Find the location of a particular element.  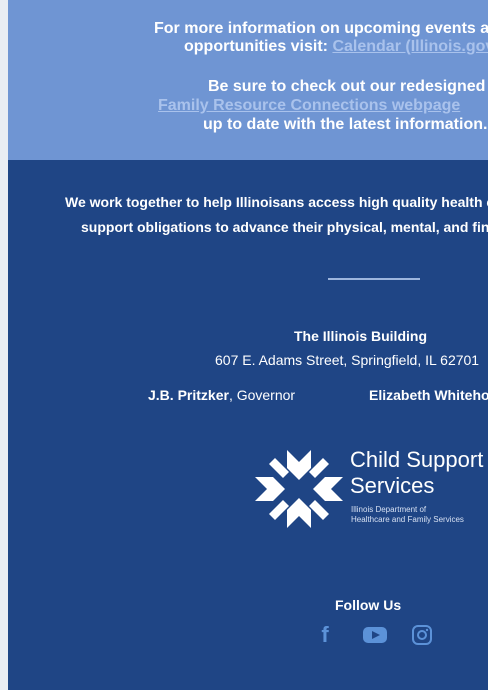

child-support-logo-icon is located at coordinates (299, 489).